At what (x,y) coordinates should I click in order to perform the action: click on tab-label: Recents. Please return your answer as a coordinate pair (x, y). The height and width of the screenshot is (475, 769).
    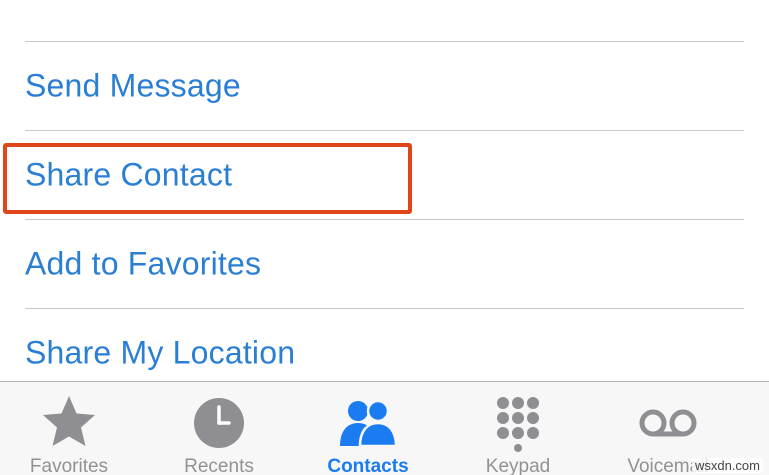
    Looking at the image, I should click on (219, 465).